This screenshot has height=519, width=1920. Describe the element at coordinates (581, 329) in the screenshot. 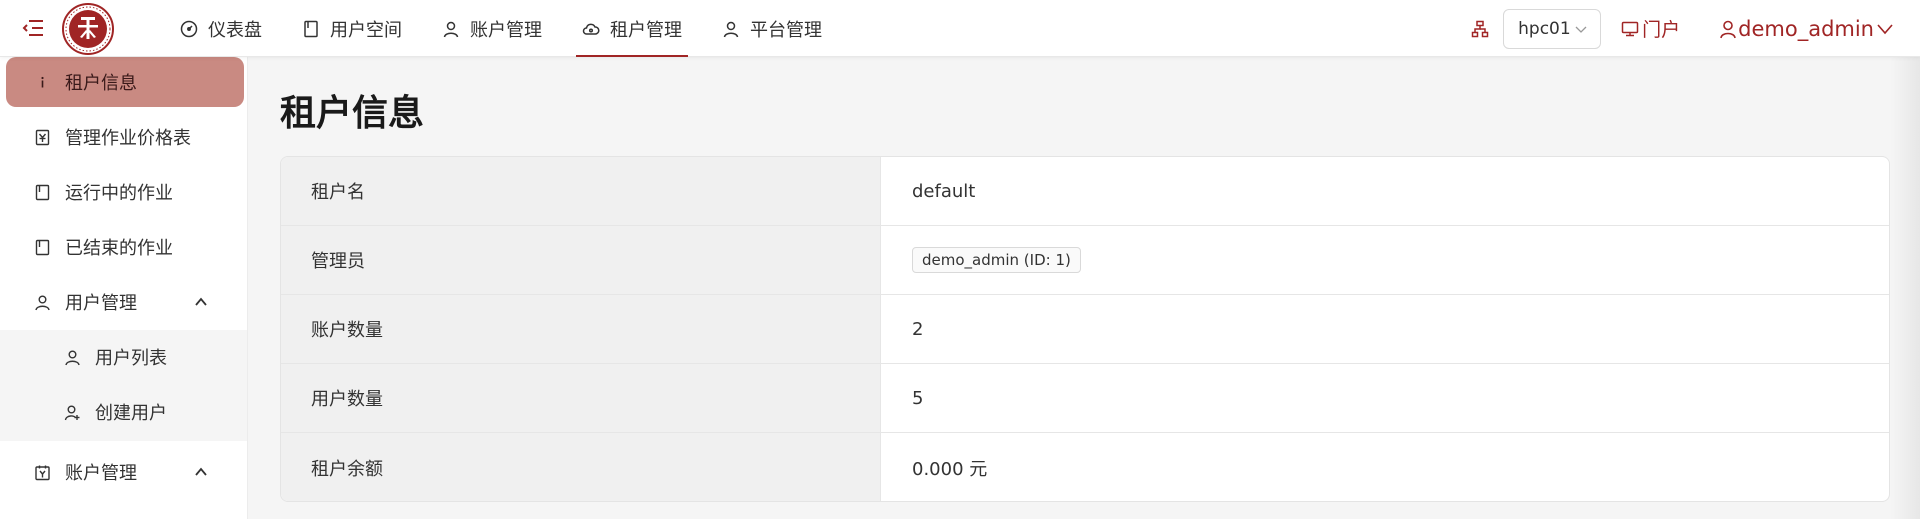

I see `row-label: 账户数量` at that location.